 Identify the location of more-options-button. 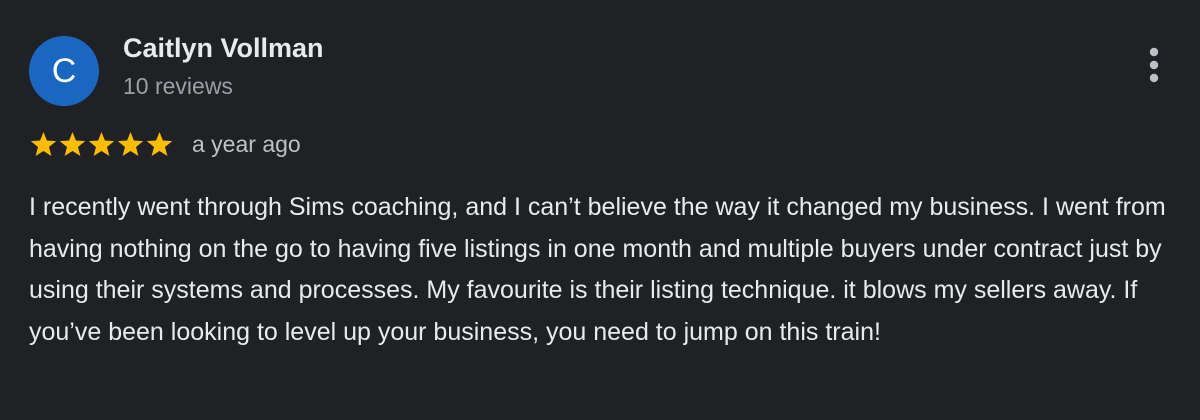
(1154, 67).